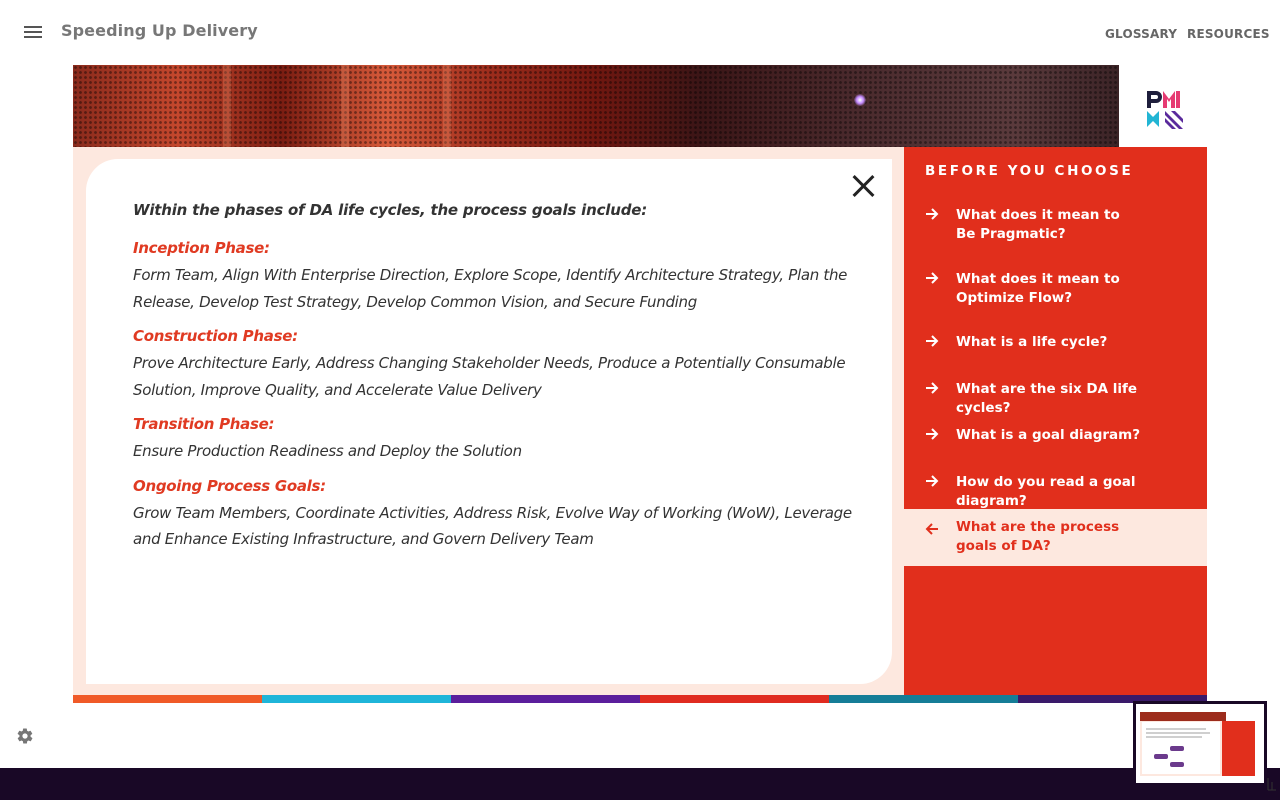  What do you see at coordinates (596, 106) in the screenshot?
I see `hero-banner-image` at bounding box center [596, 106].